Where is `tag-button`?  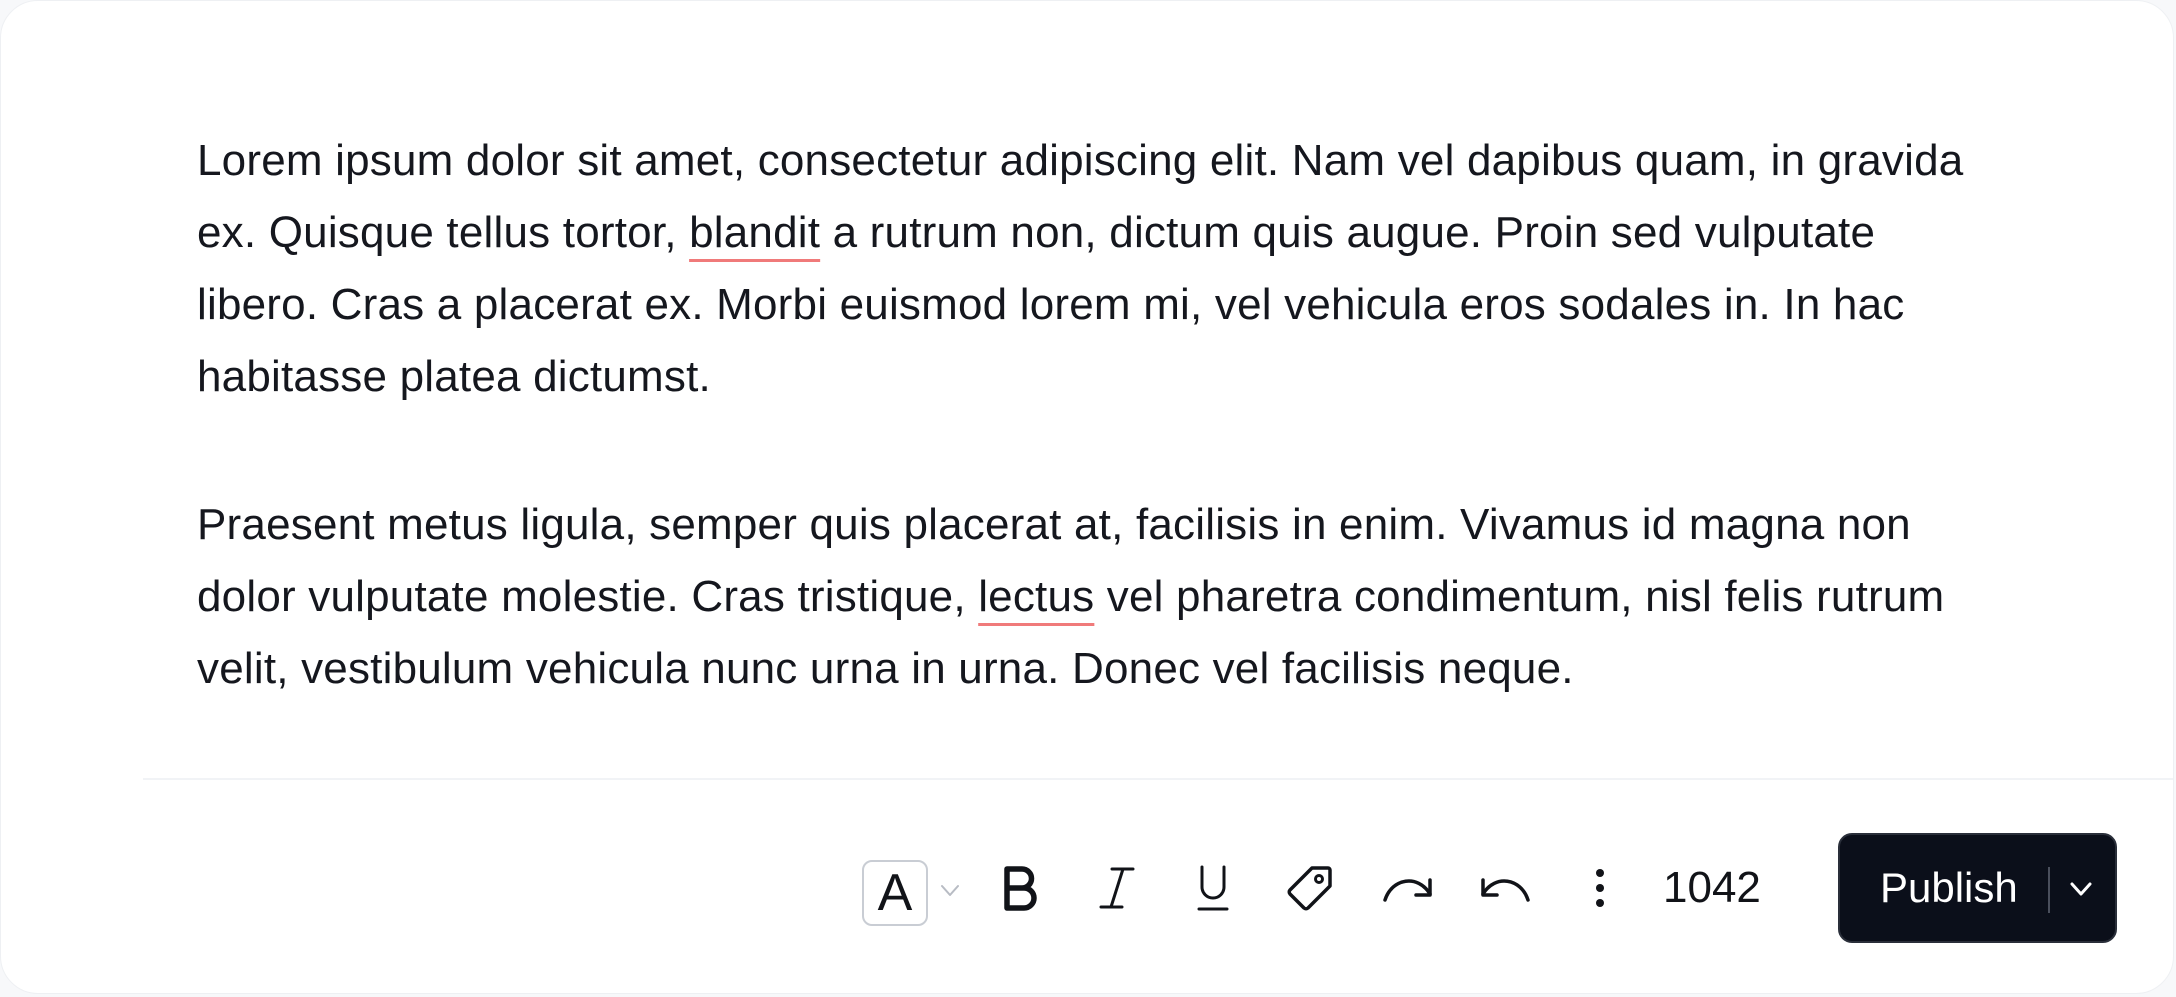 tag-button is located at coordinates (1310, 888).